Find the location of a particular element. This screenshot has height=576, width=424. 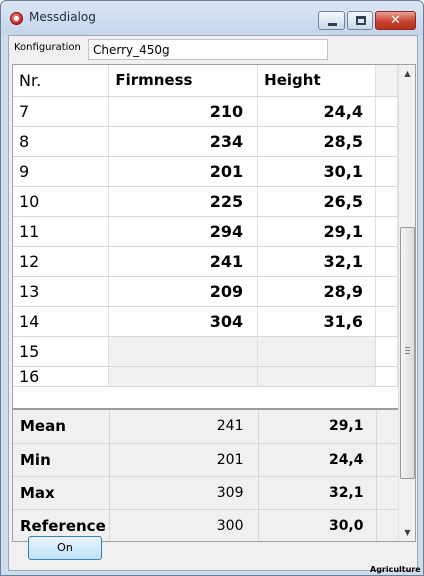

summary-firmness: 241 is located at coordinates (184, 427).